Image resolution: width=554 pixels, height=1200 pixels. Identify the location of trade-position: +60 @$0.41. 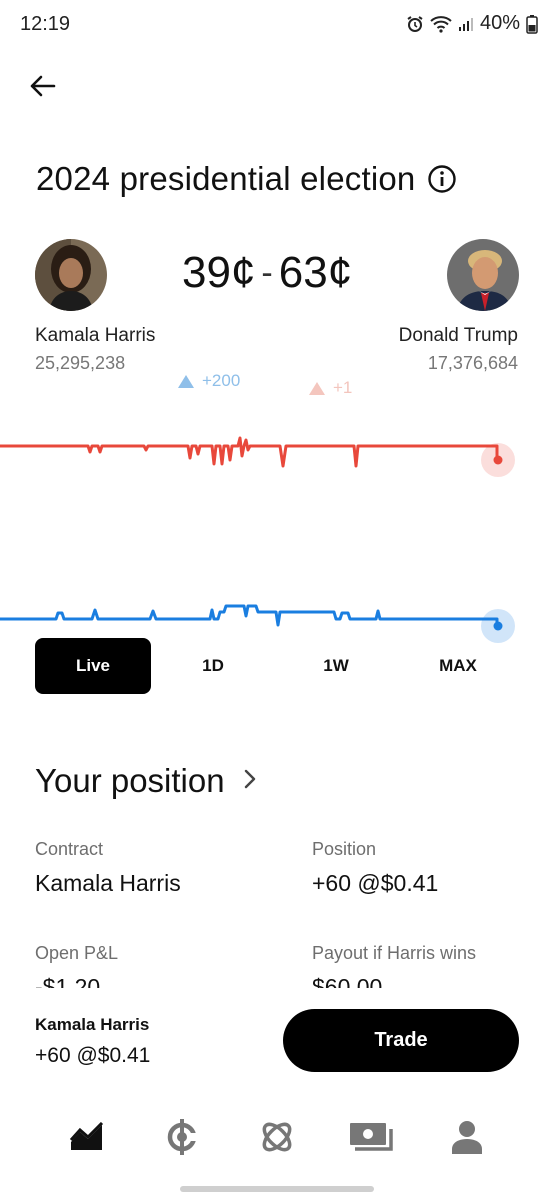
(93, 1055).